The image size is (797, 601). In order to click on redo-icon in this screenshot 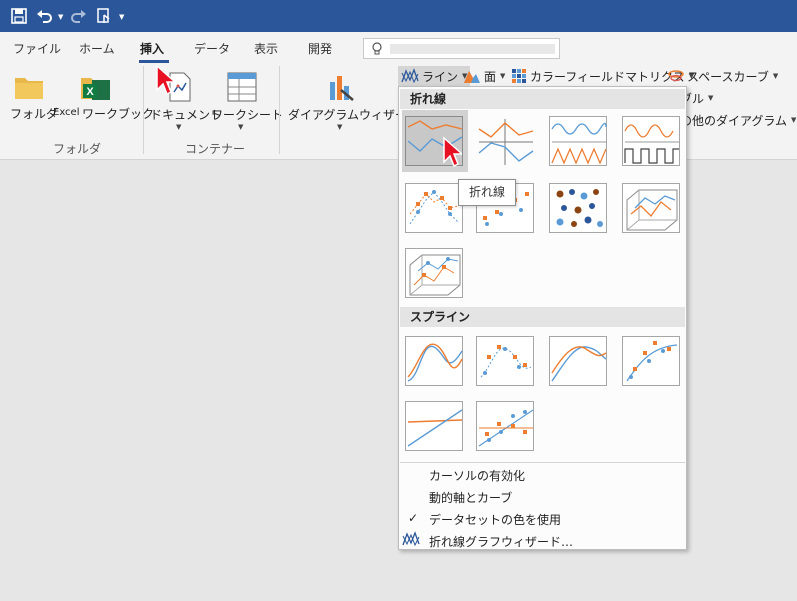, I will do `click(78, 16)`.